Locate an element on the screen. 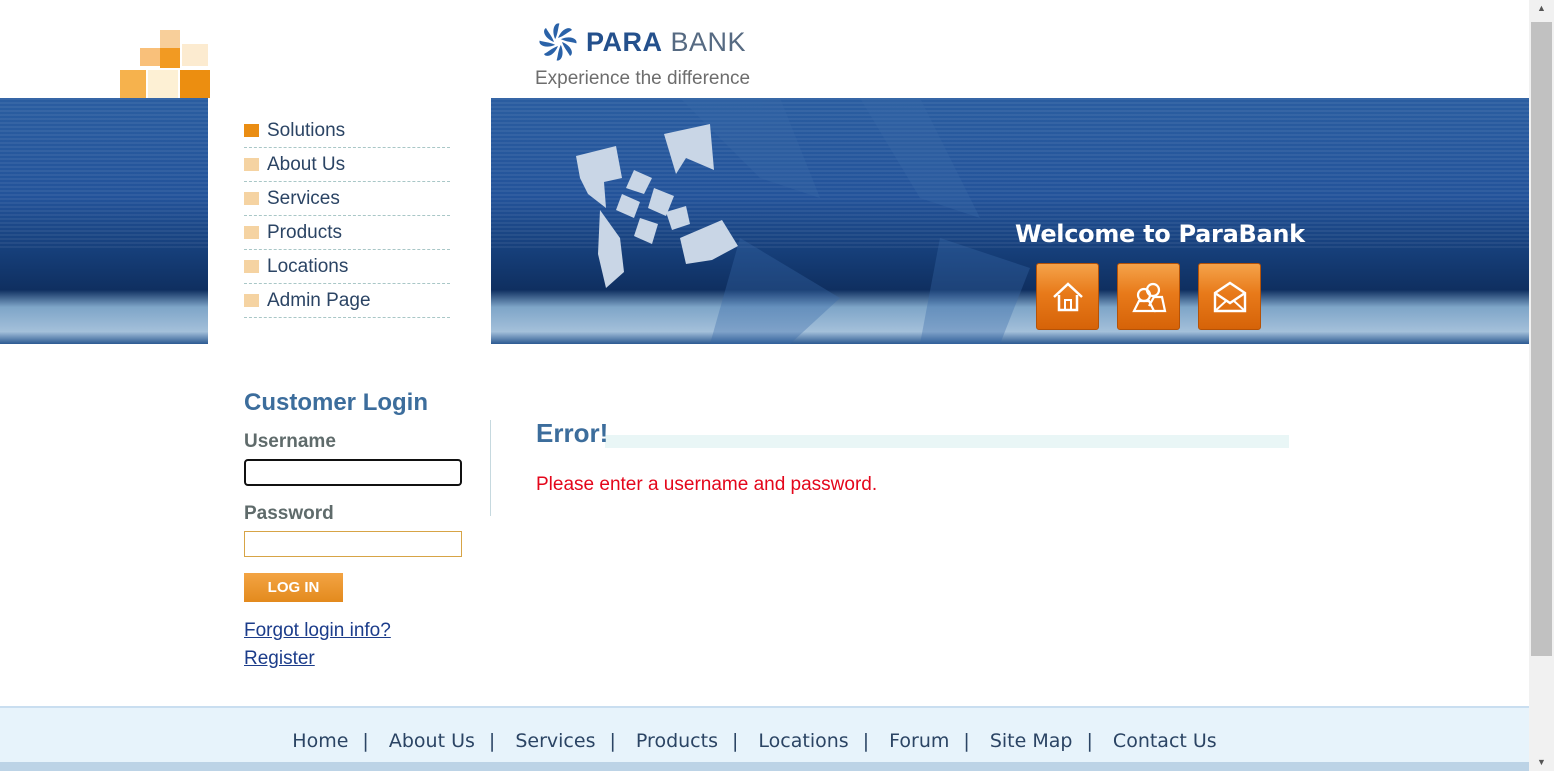  register-link: Register is located at coordinates (279, 659).